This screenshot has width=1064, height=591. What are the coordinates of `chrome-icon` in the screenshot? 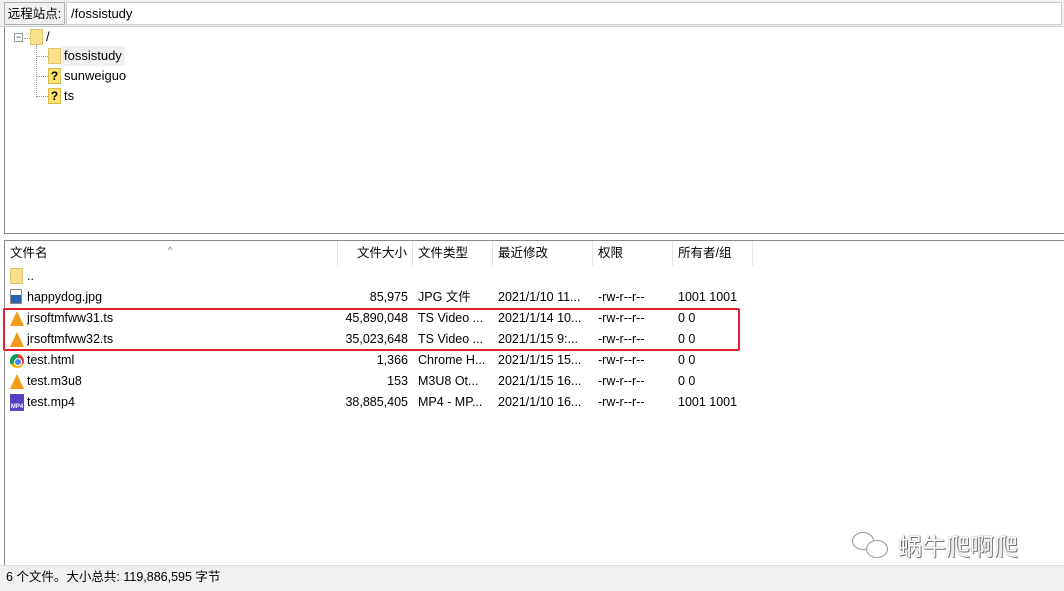 It's located at (17, 361).